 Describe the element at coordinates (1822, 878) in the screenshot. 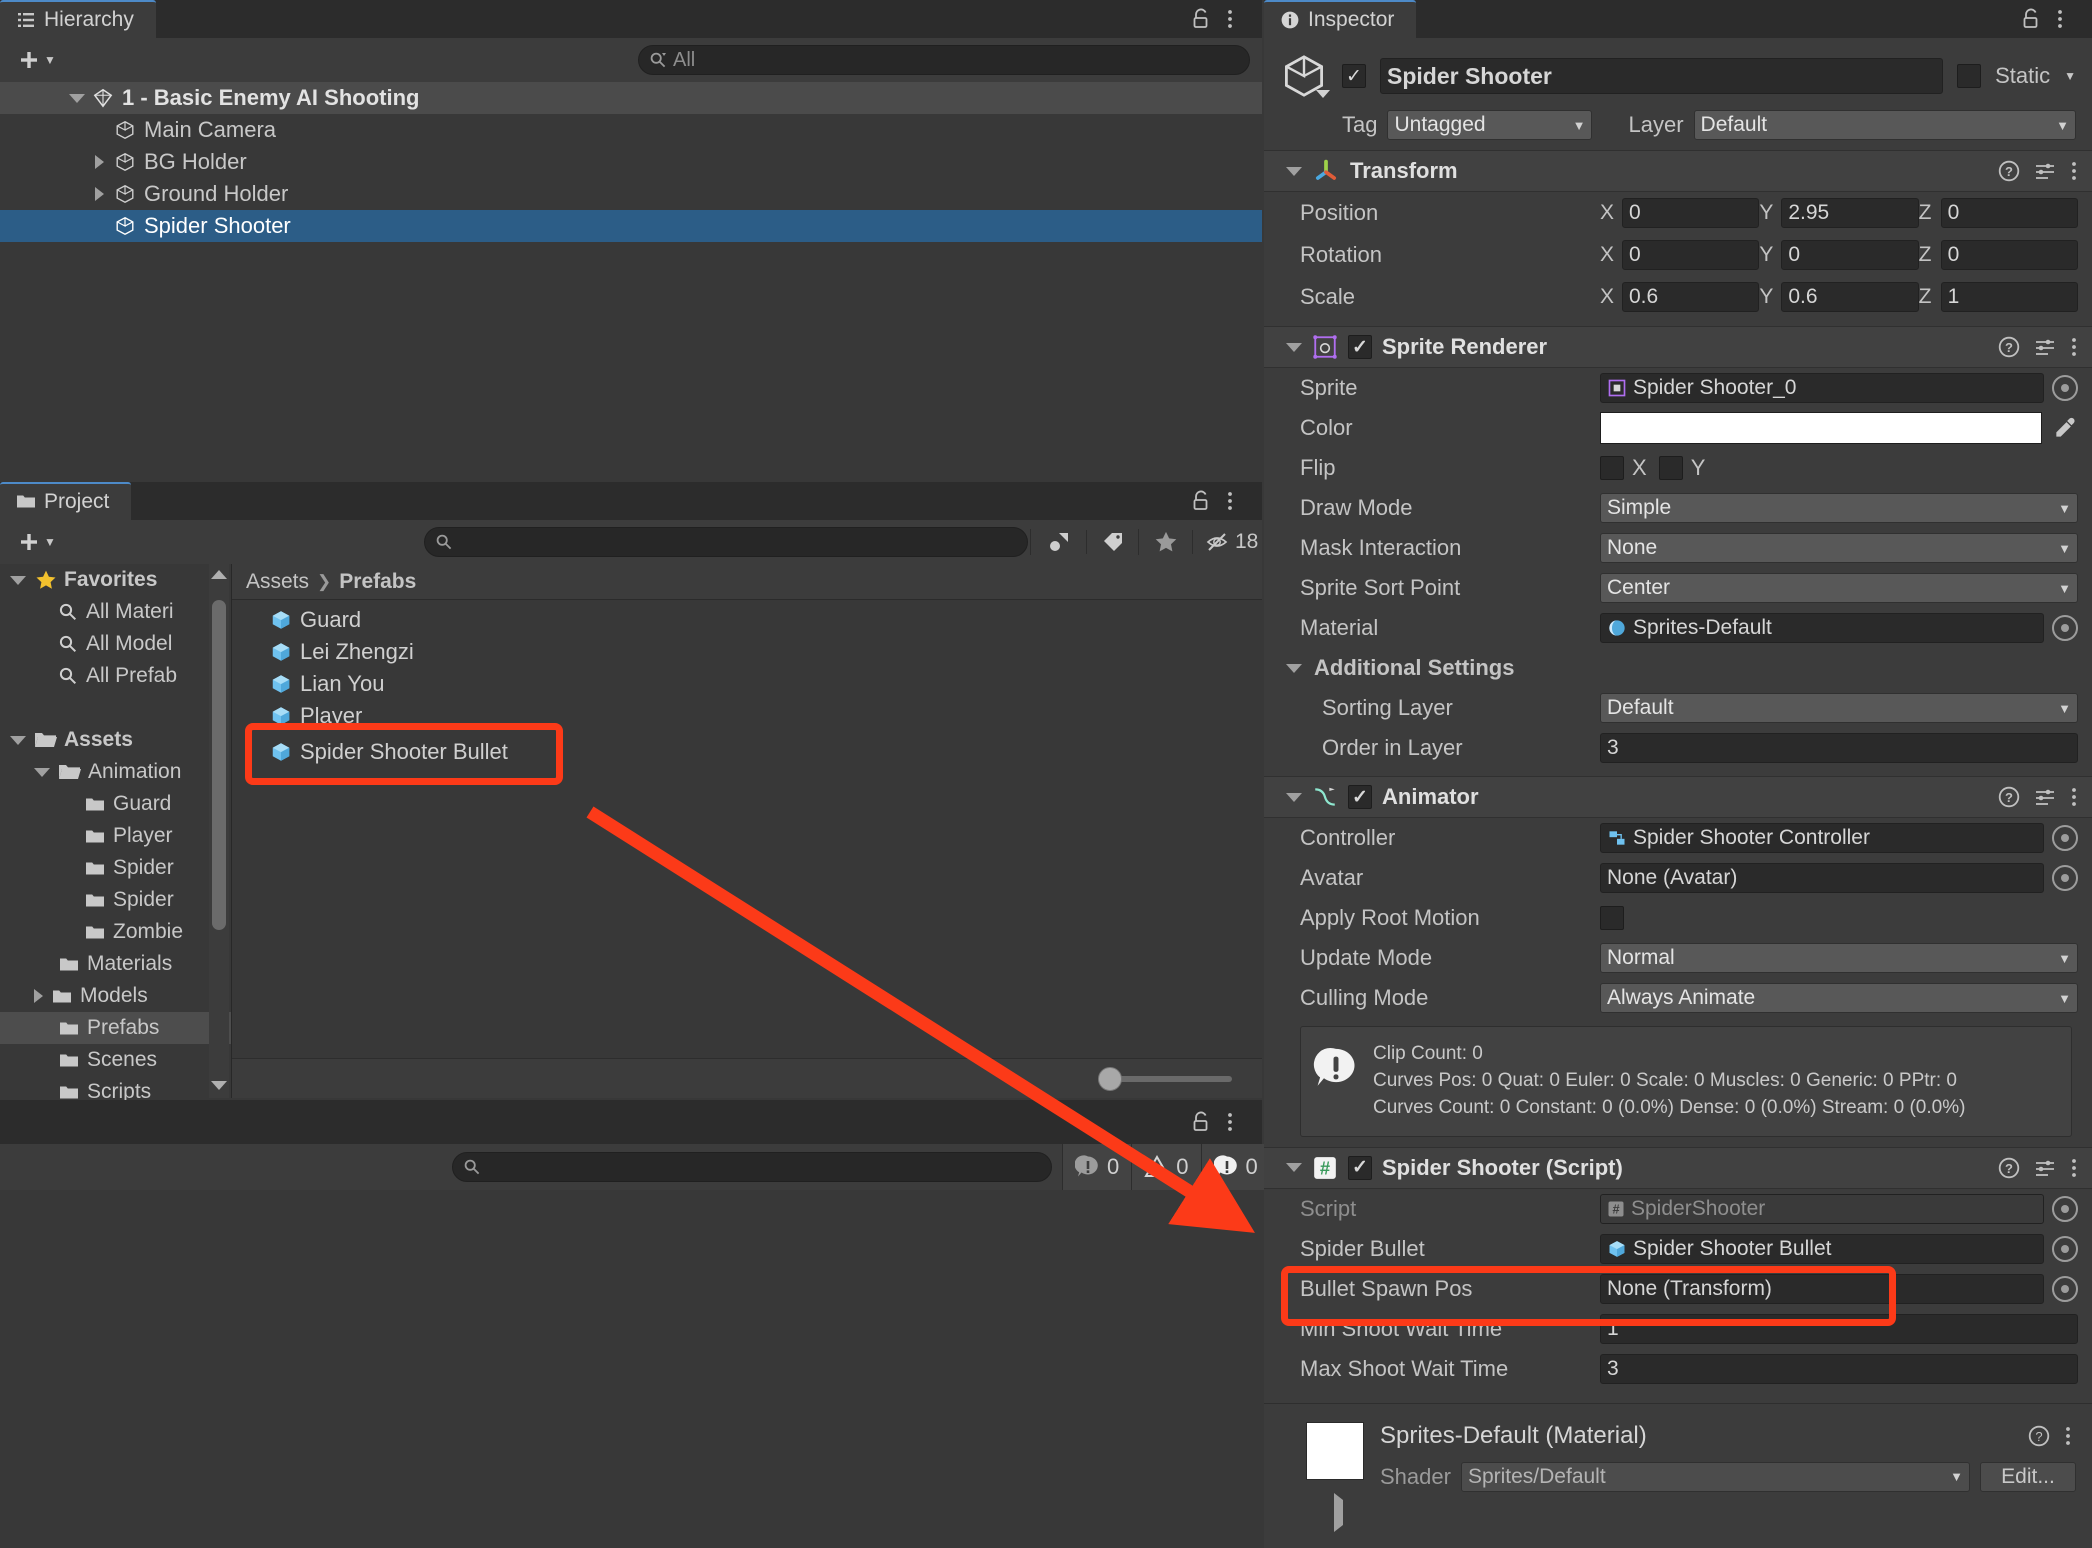

I see `avatar-object-field: None (Avatar)` at that location.